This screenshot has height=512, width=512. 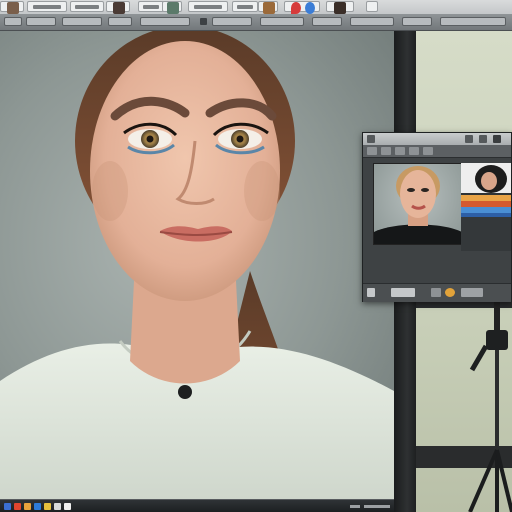 What do you see at coordinates (437, 139) in the screenshot?
I see `preview-title-bar` at bounding box center [437, 139].